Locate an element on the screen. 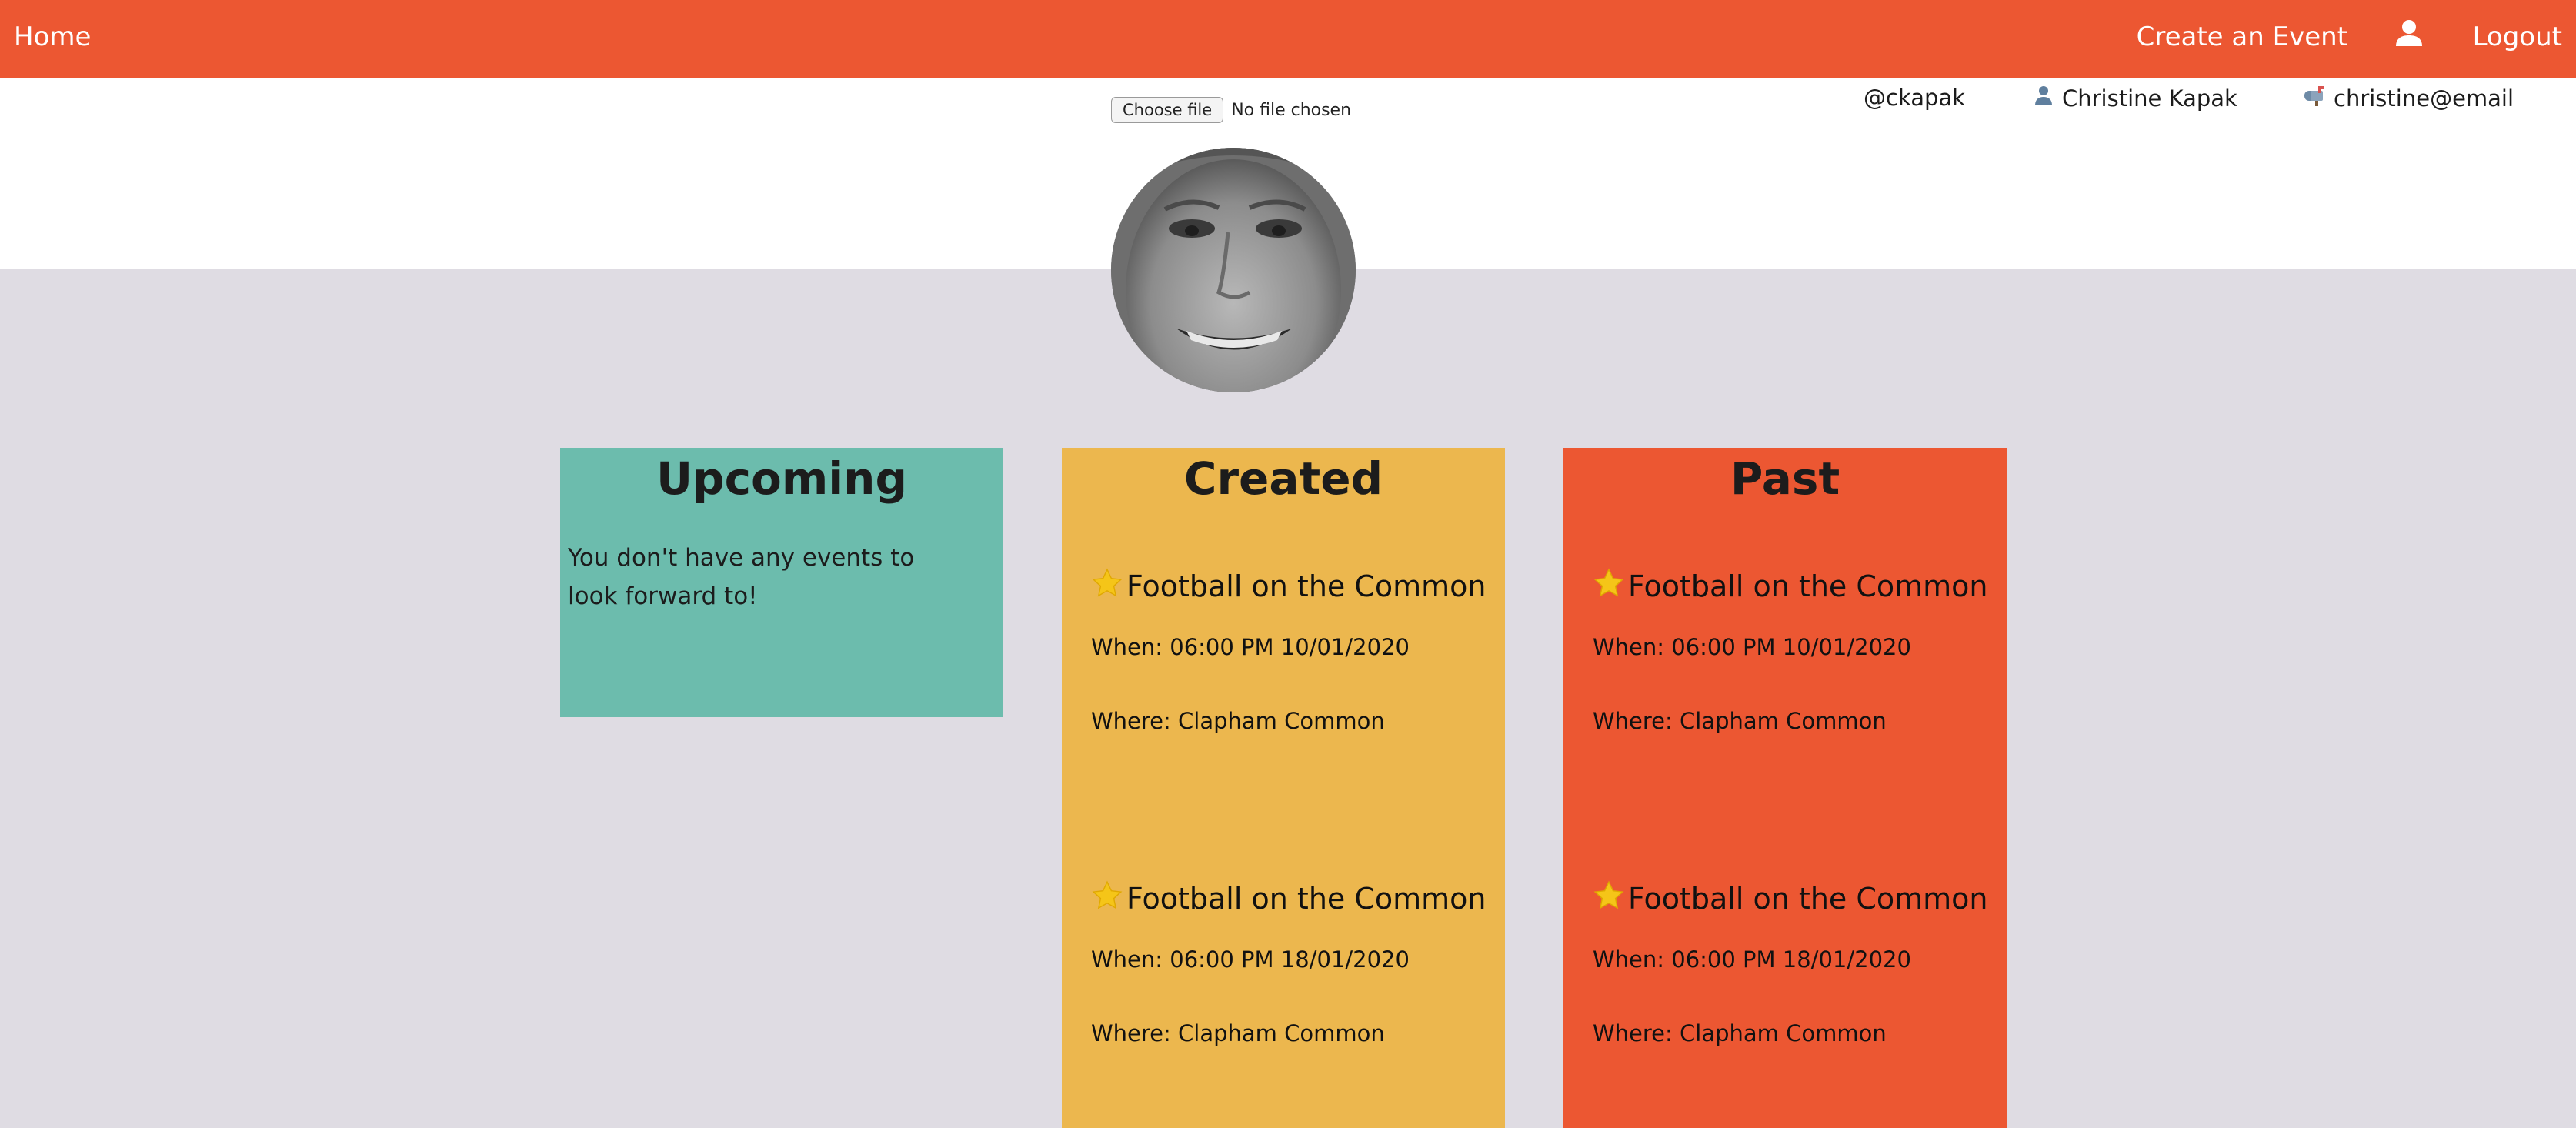  create-event-link: Create an Event is located at coordinates (2242, 39).